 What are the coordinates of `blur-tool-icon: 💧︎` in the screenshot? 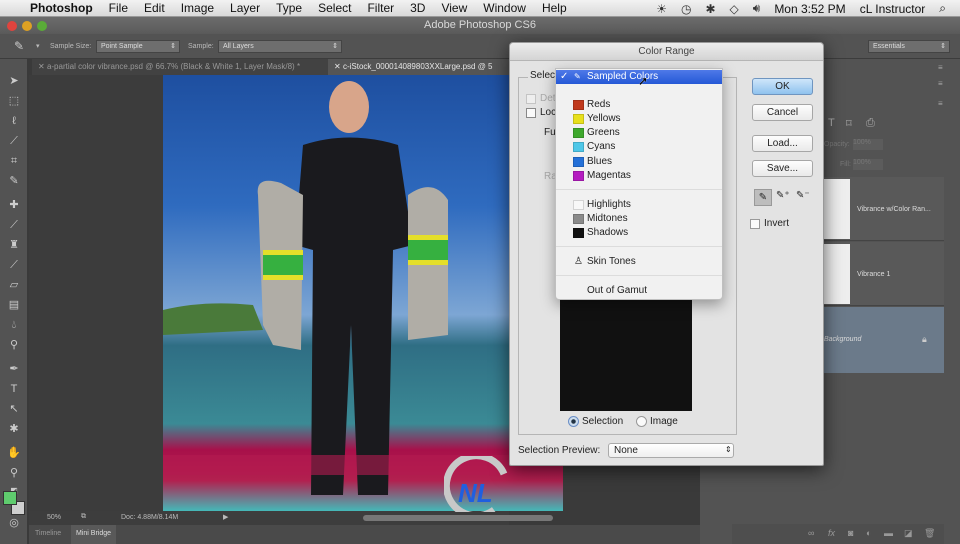 It's located at (14, 325).